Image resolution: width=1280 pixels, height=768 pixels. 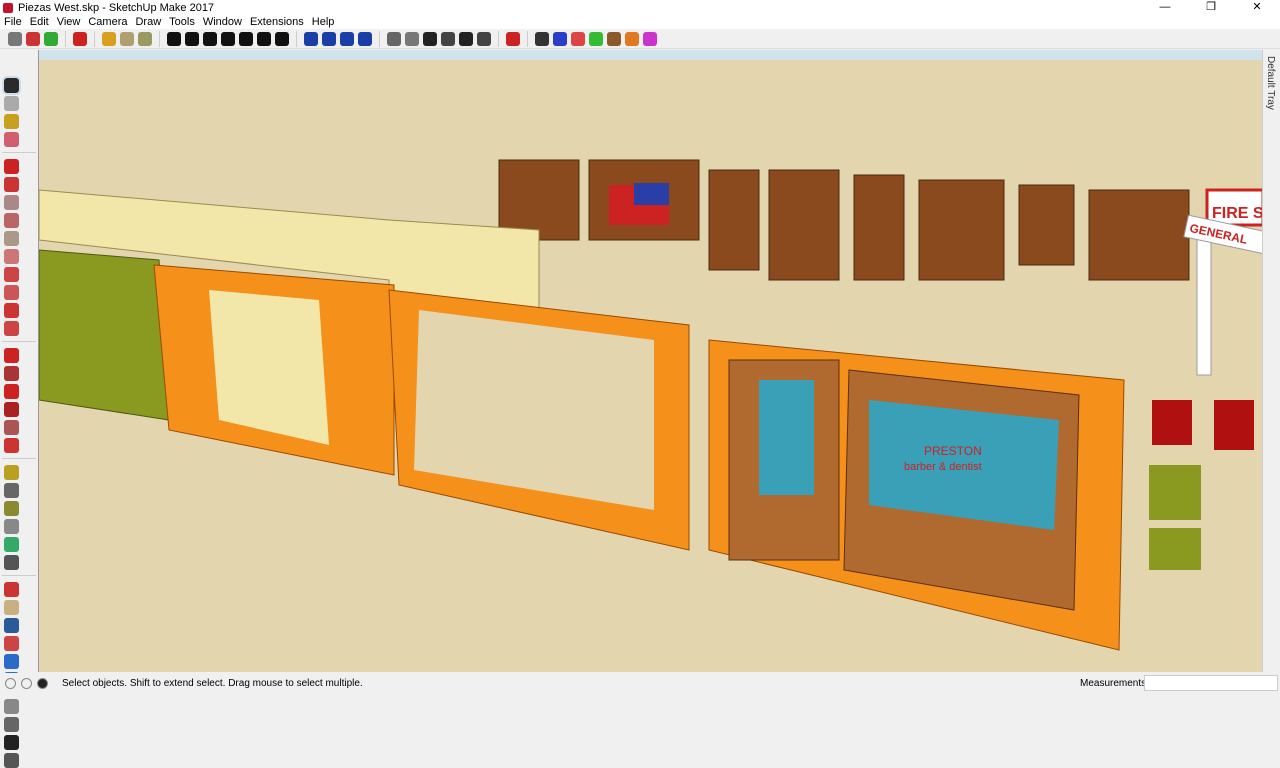 I want to click on menu-extensions: Extensions, so click(x=277, y=22).